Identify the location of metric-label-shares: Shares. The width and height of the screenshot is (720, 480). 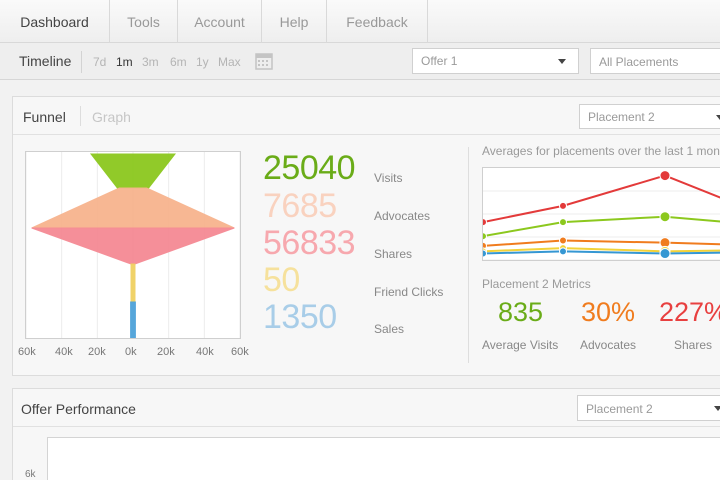
(393, 254).